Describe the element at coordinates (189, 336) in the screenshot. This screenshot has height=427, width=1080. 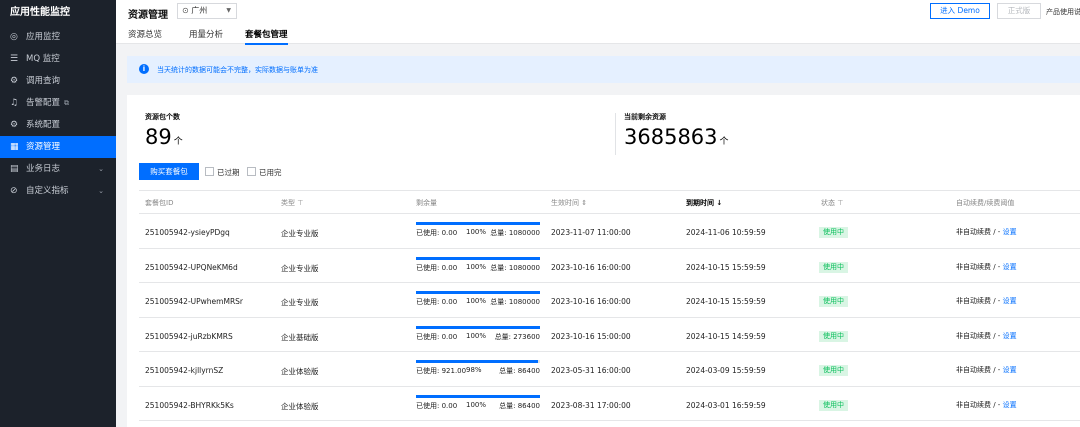
I see `package-id: 251005942-juRzbKMRS` at that location.